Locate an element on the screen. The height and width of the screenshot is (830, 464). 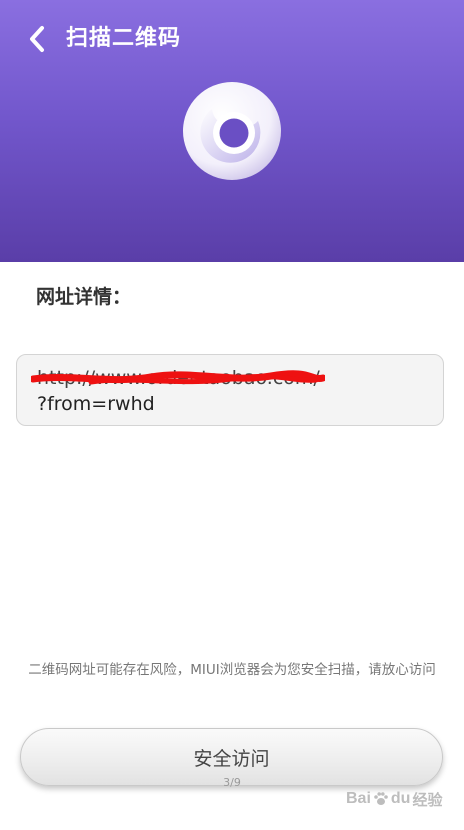
page-indicator: 3/9 is located at coordinates (232, 782).